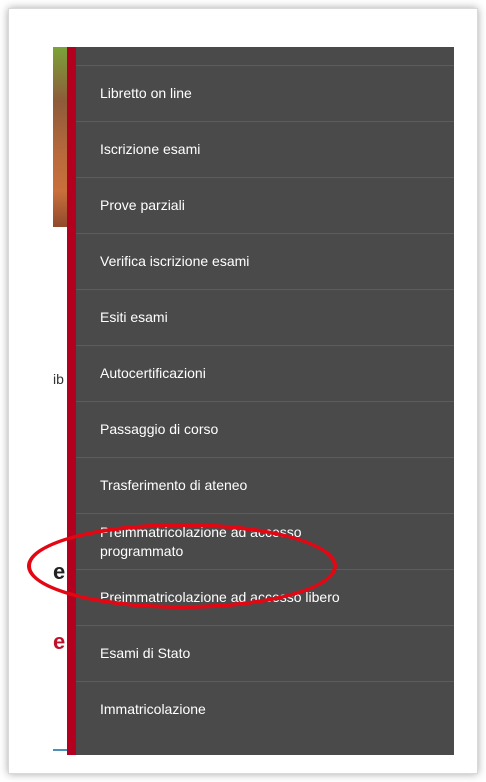 Image resolution: width=486 pixels, height=782 pixels. I want to click on menu-item-verifica-iscrizione-esami: Verifica iscrizione esami, so click(265, 261).